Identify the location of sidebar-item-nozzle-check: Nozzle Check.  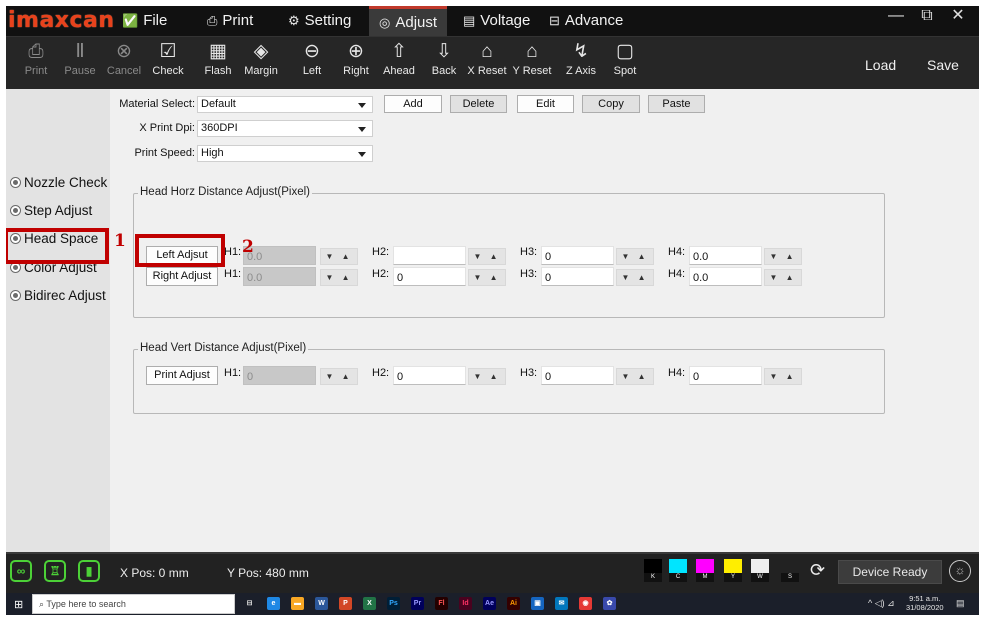
(58, 182).